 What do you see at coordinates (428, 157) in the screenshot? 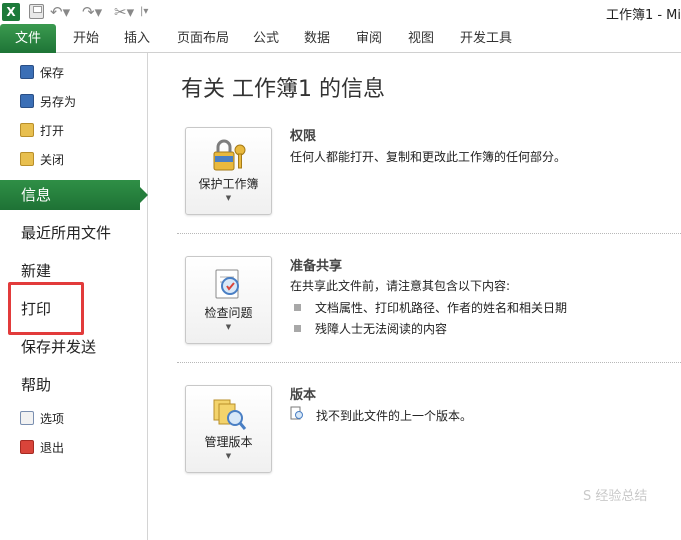
I see `permissions-text: 任何人都能打开、复制和更改此工作簿的任何部分。` at bounding box center [428, 157].